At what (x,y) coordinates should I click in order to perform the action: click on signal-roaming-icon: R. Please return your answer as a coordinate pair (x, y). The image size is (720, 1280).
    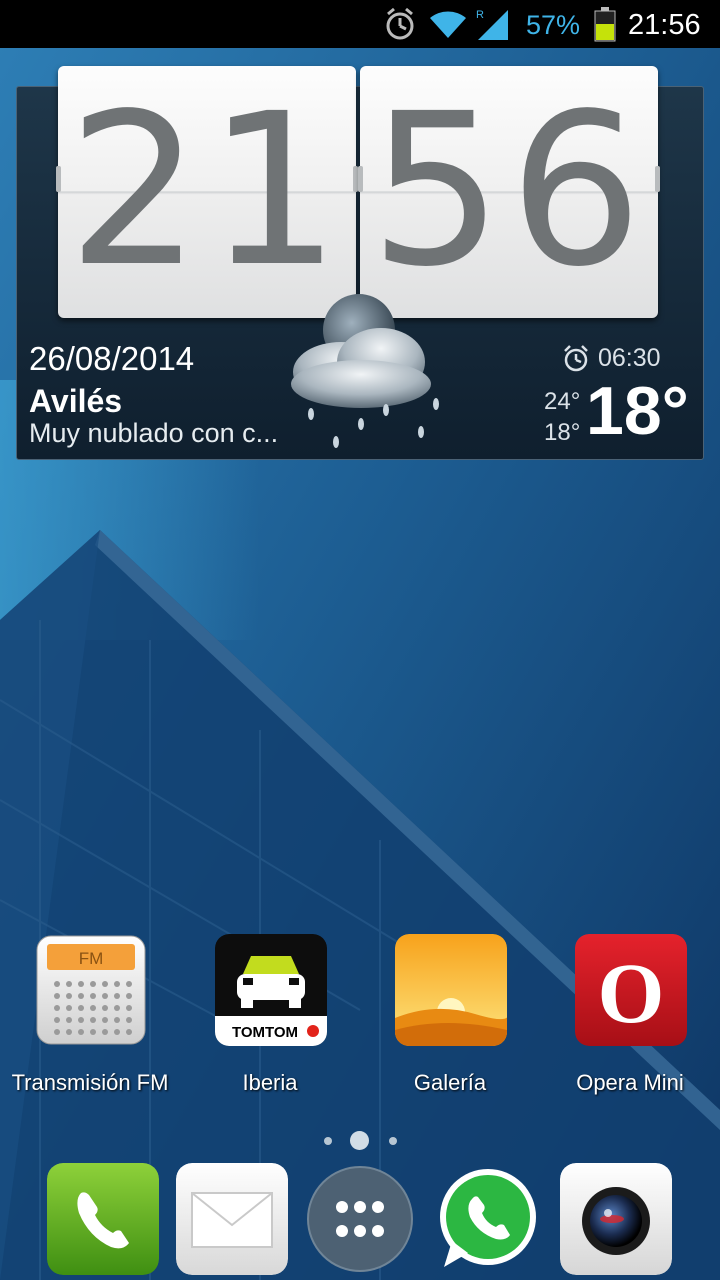
    Looking at the image, I should click on (492, 24).